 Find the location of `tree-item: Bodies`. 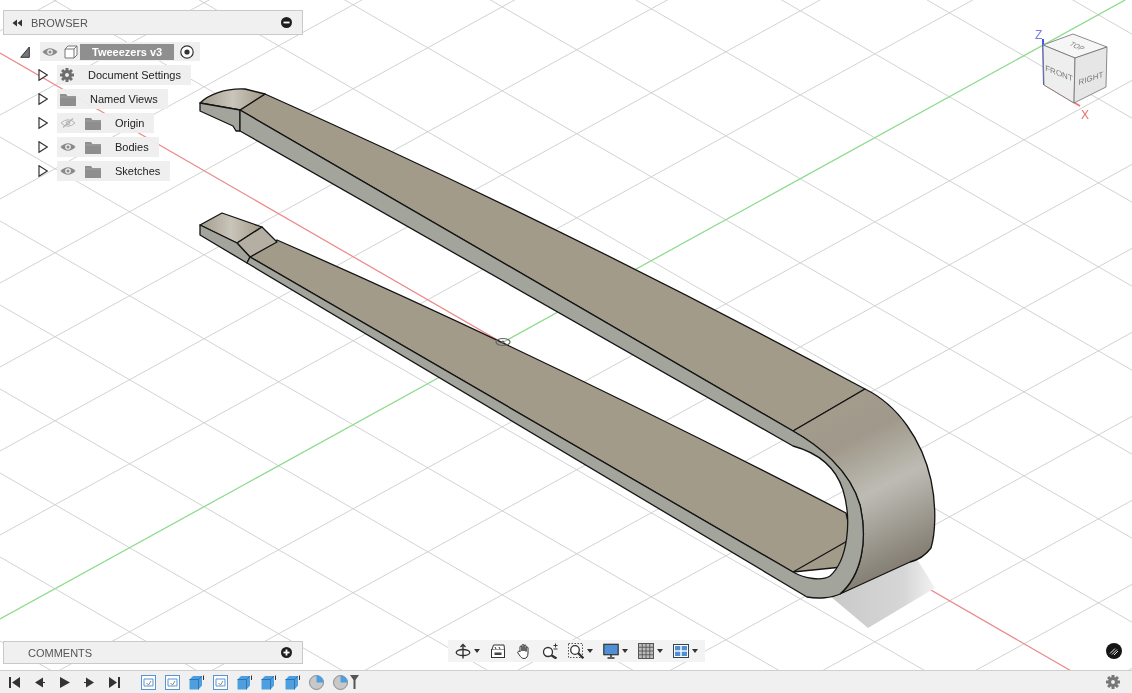

tree-item: Bodies is located at coordinates (108, 147).